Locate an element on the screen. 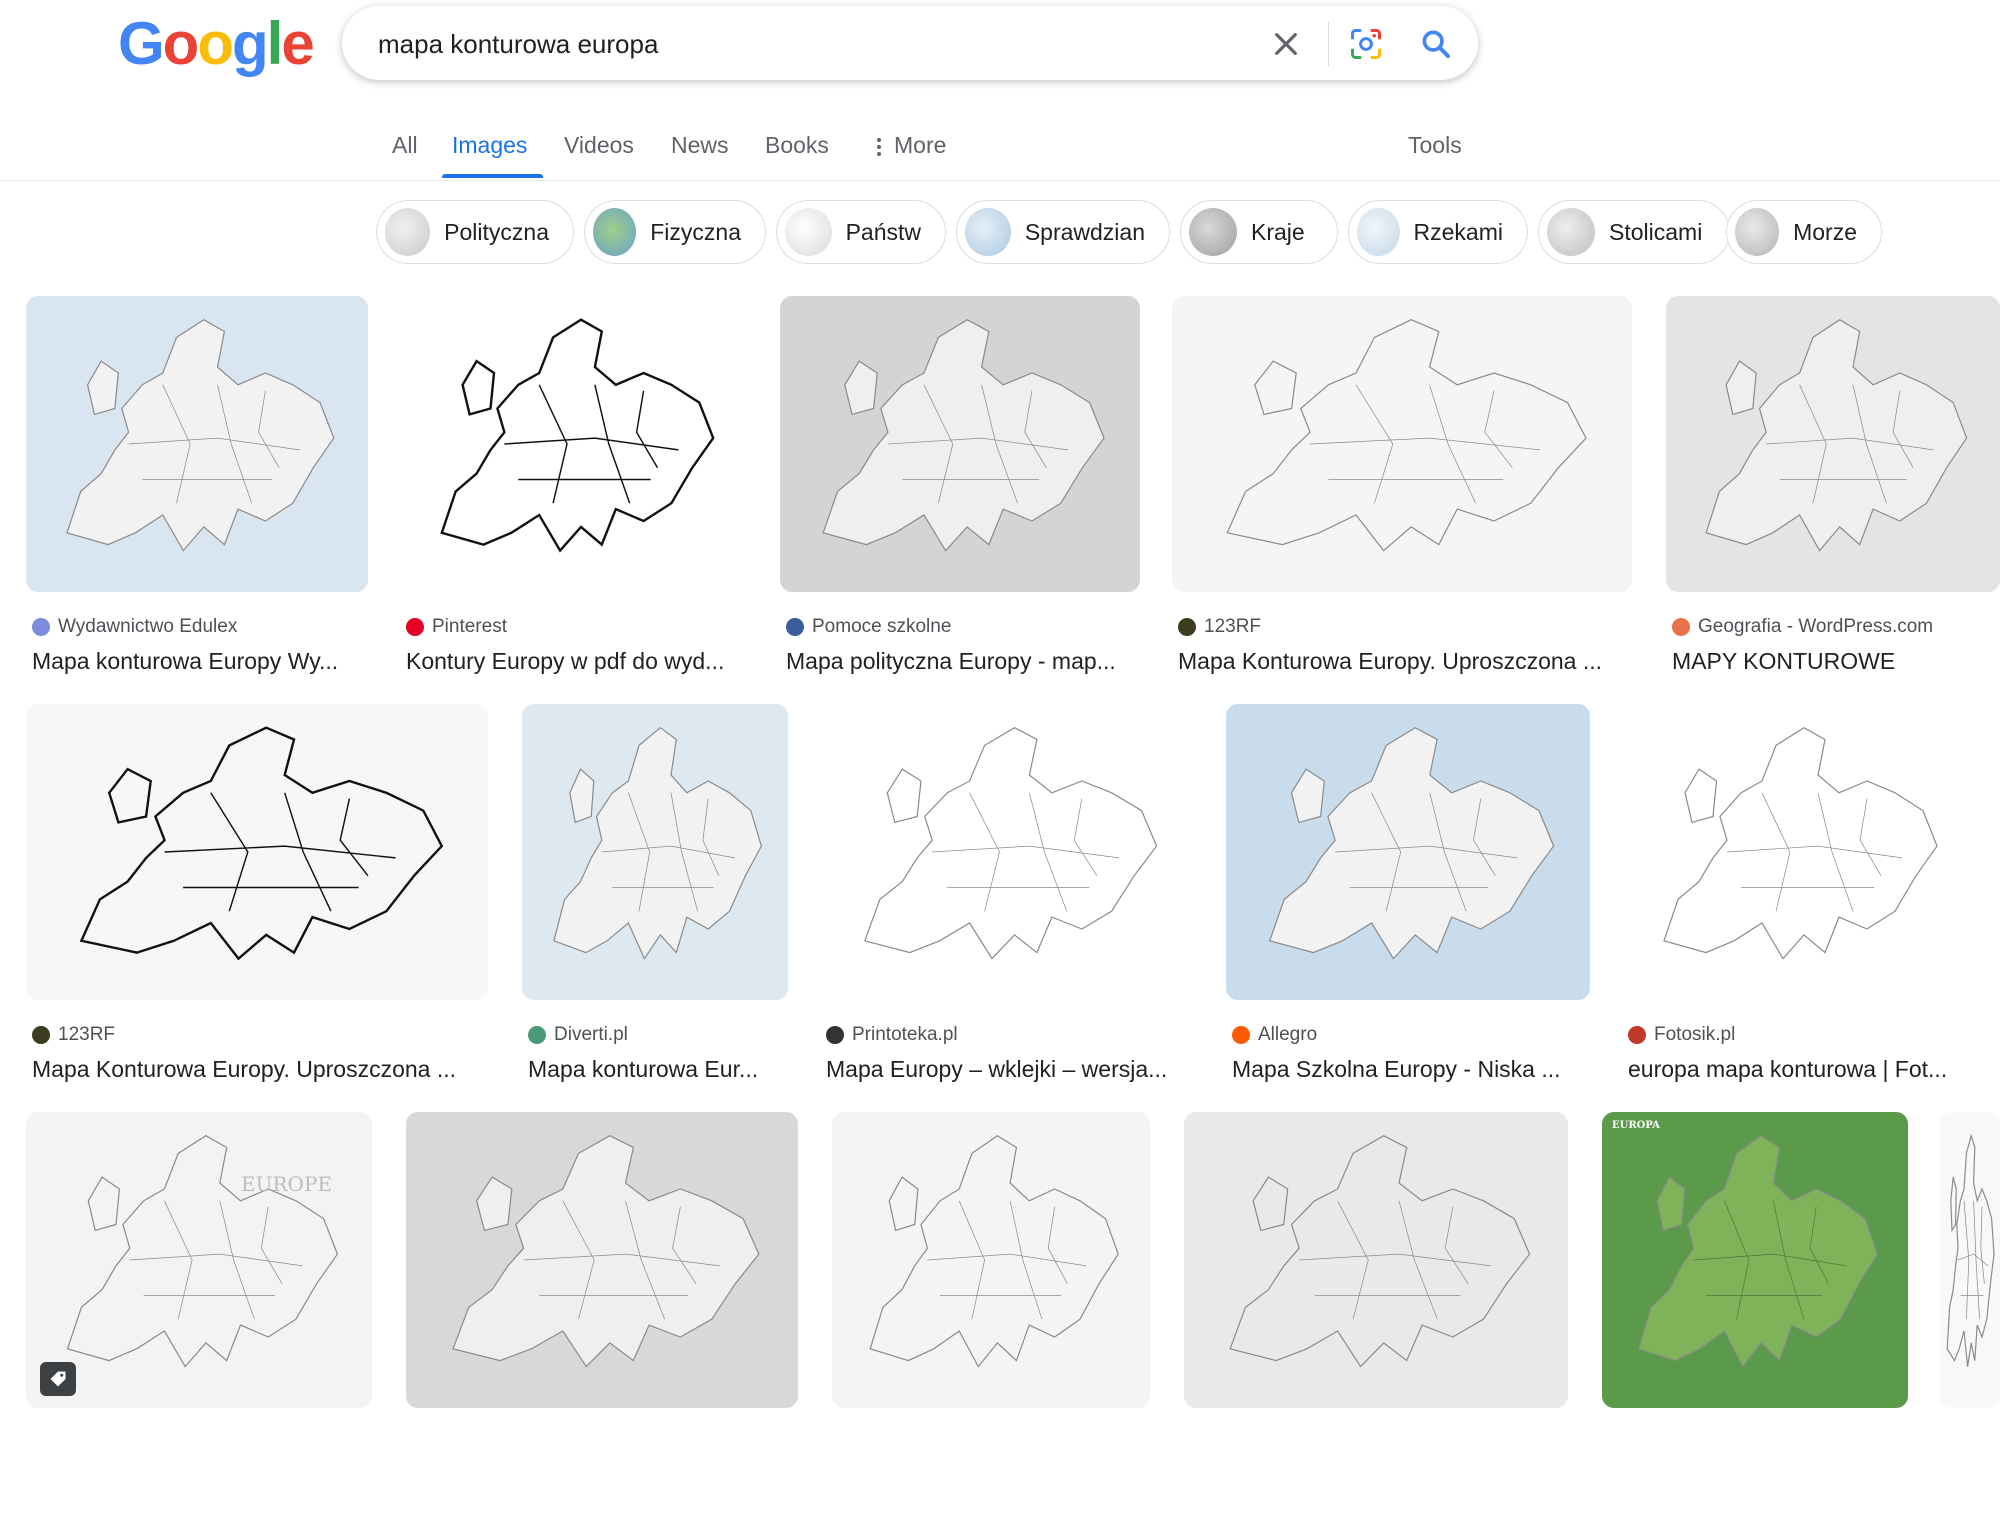 This screenshot has width=2000, height=1518. tab-label: More is located at coordinates (920, 145).